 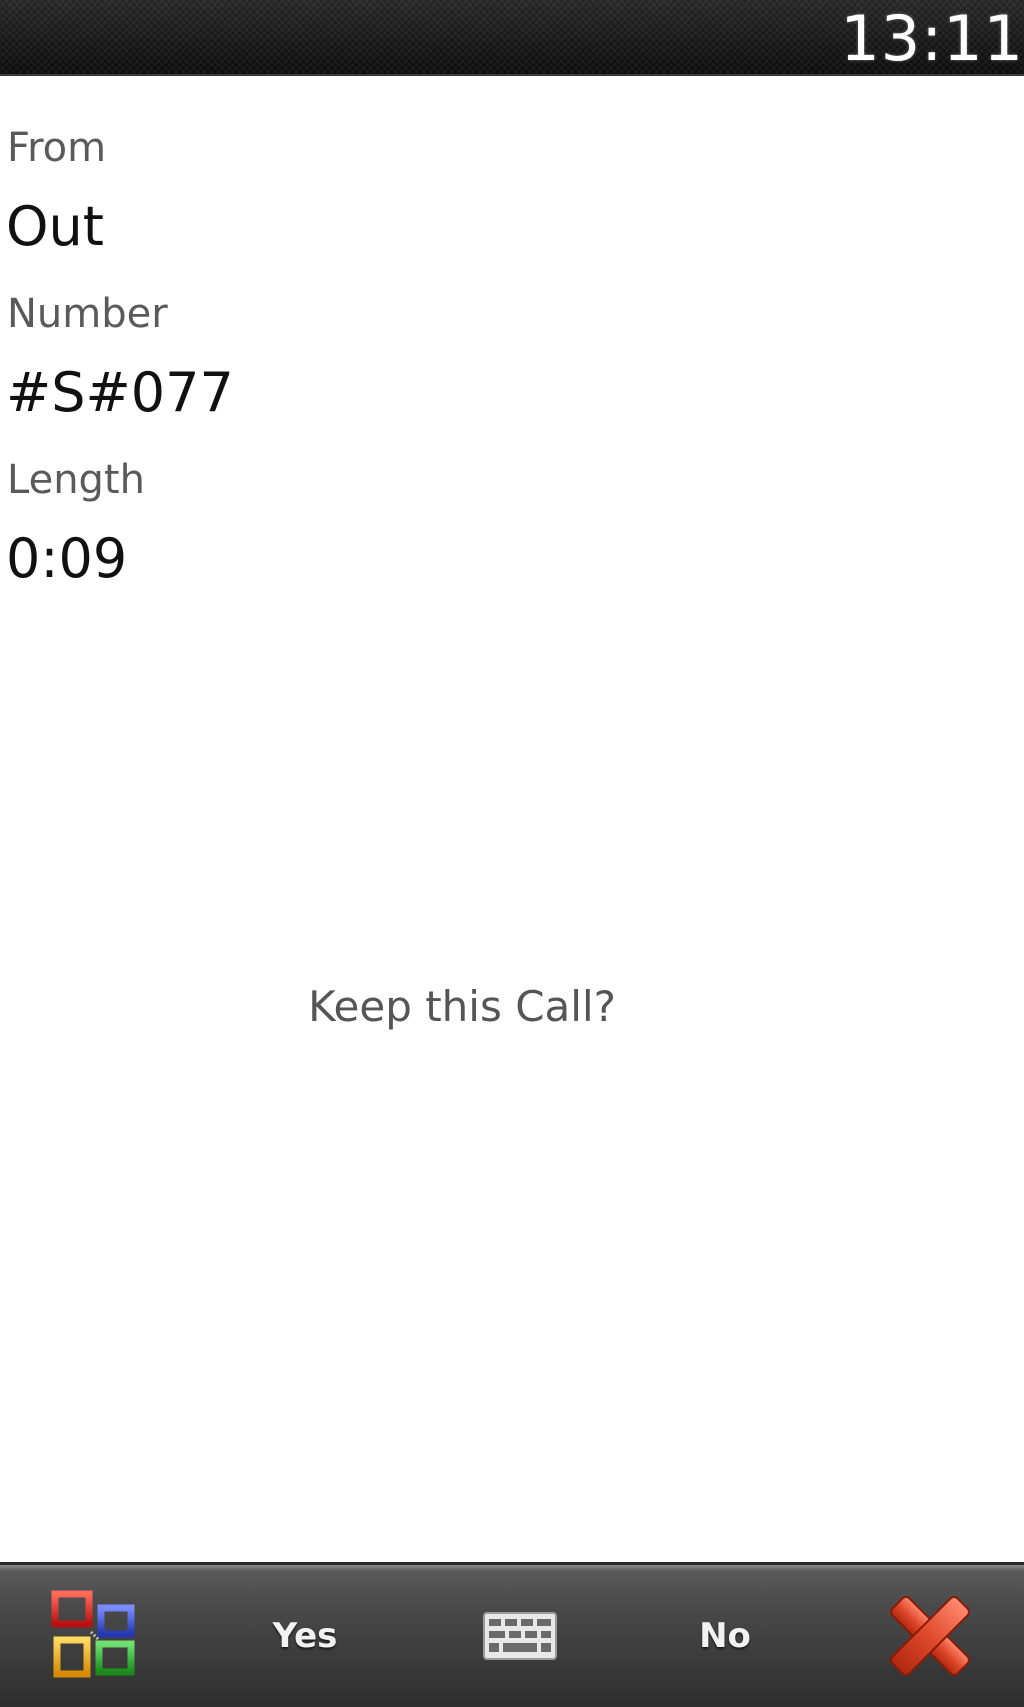 I want to click on from-label: From, so click(x=57, y=148).